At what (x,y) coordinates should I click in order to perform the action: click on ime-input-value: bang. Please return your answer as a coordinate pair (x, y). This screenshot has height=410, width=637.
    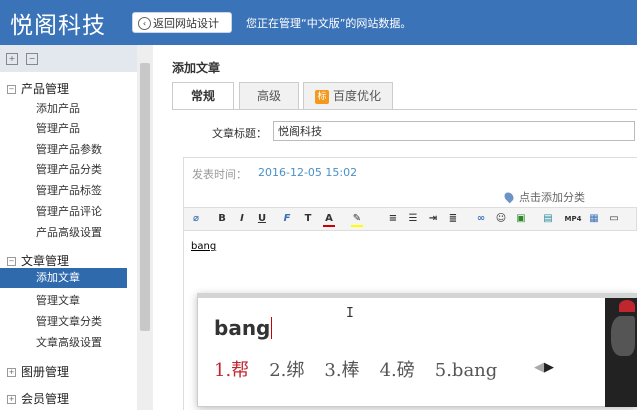
    Looking at the image, I should click on (242, 328).